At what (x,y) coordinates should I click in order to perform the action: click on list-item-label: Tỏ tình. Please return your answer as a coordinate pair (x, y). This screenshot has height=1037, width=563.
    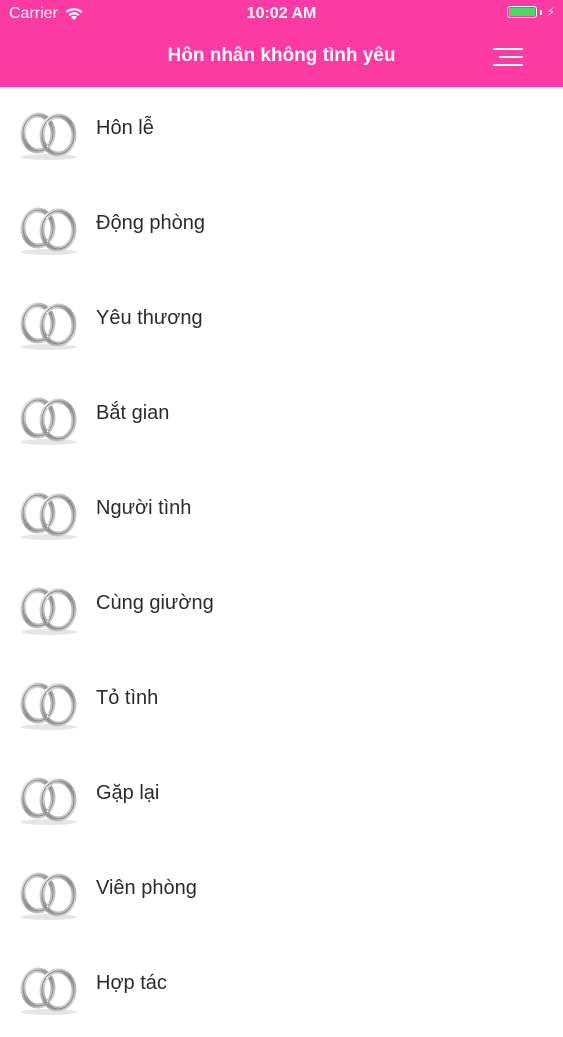
    Looking at the image, I should click on (127, 698).